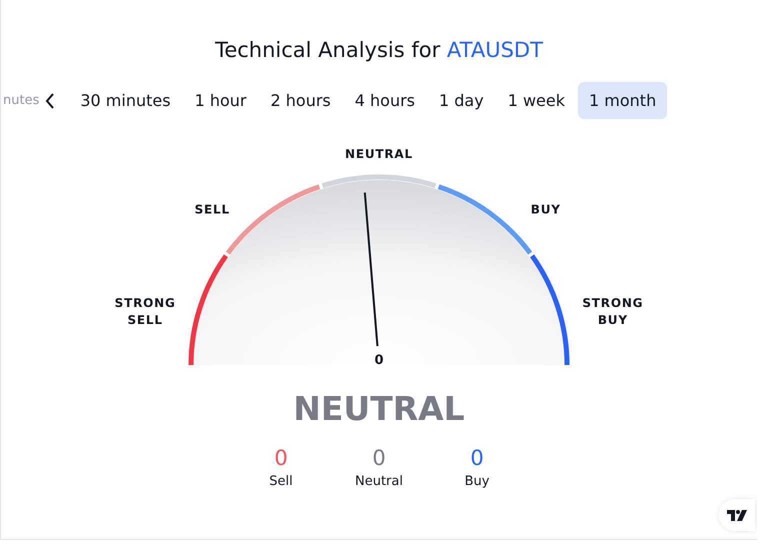 The width and height of the screenshot is (767, 546). What do you see at coordinates (477, 481) in the screenshot?
I see `counter-label: Buy` at bounding box center [477, 481].